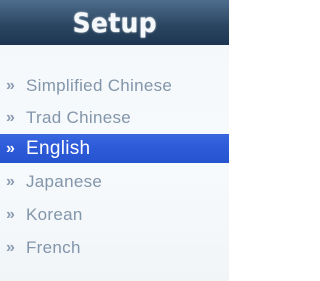 Image resolution: width=320 pixels, height=281 pixels. What do you see at coordinates (114, 181) in the screenshot?
I see `menu-item-japanese: » Japanese` at bounding box center [114, 181].